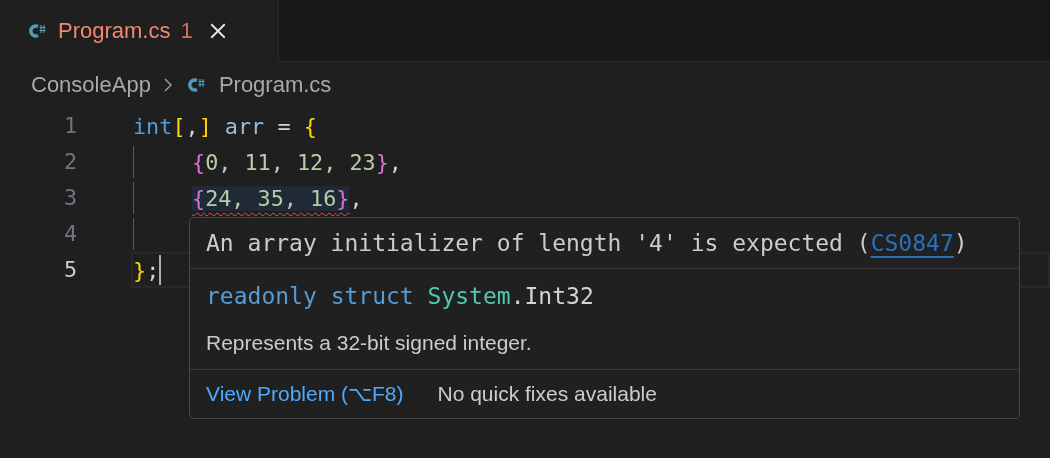 The image size is (1050, 458). What do you see at coordinates (69, 198) in the screenshot?
I see `line-number: 3` at bounding box center [69, 198].